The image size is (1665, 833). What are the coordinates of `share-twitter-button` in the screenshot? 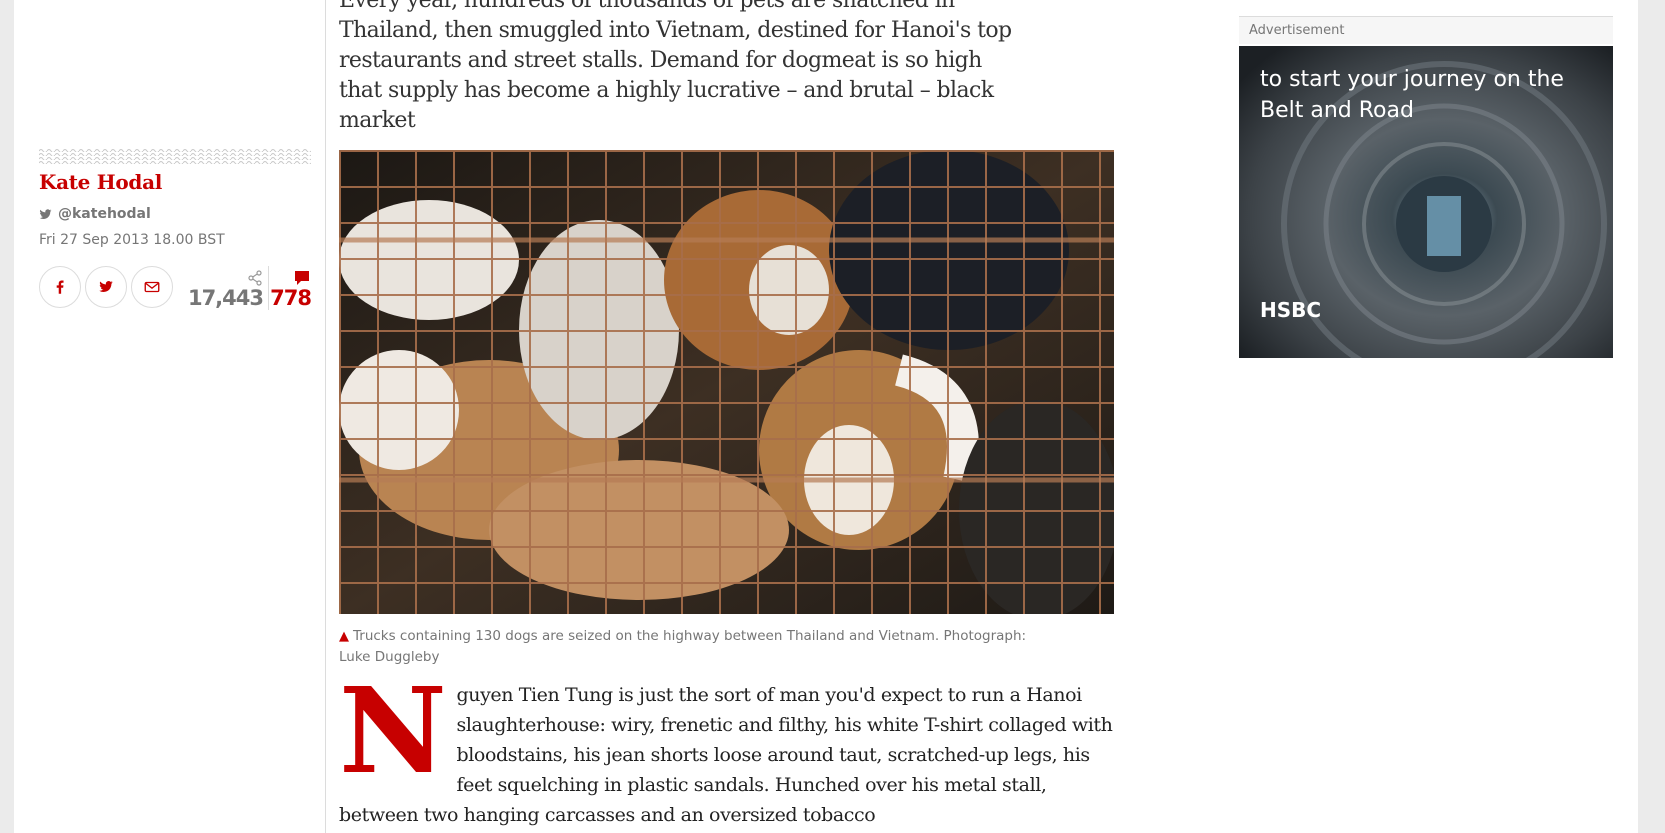 It's located at (106, 287).